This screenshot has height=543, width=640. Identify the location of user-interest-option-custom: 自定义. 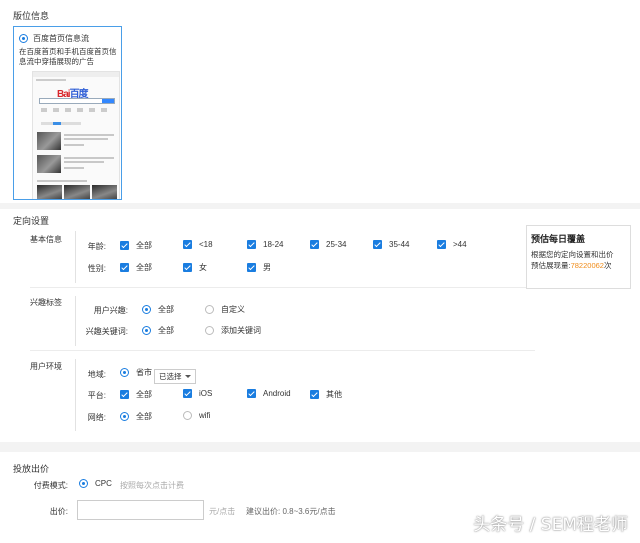
(225, 309).